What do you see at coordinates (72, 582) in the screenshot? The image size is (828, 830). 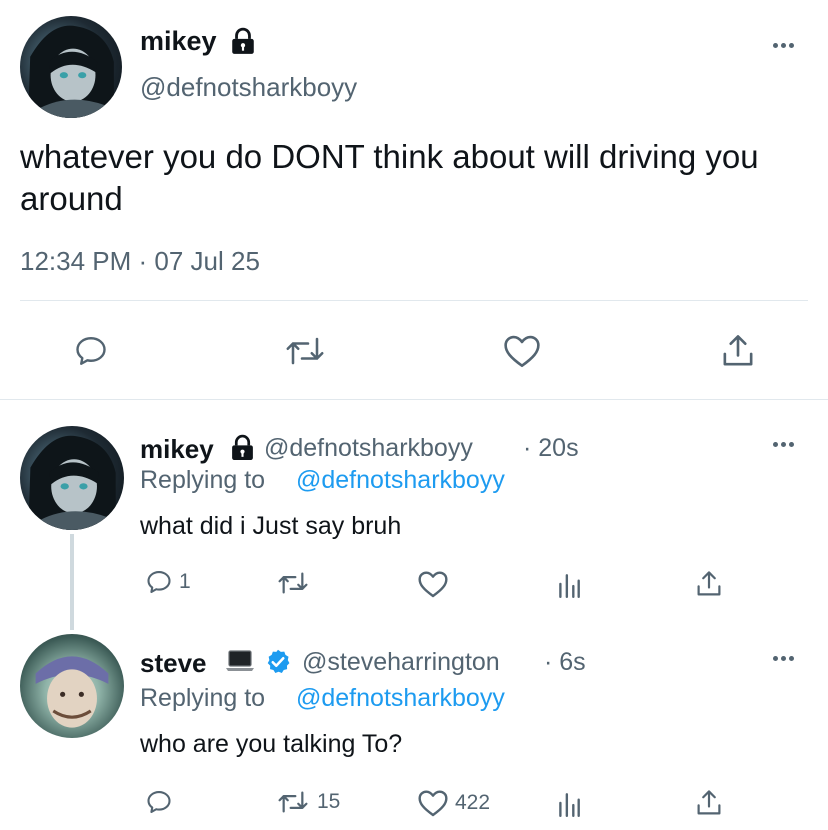 I see `thread-line` at bounding box center [72, 582].